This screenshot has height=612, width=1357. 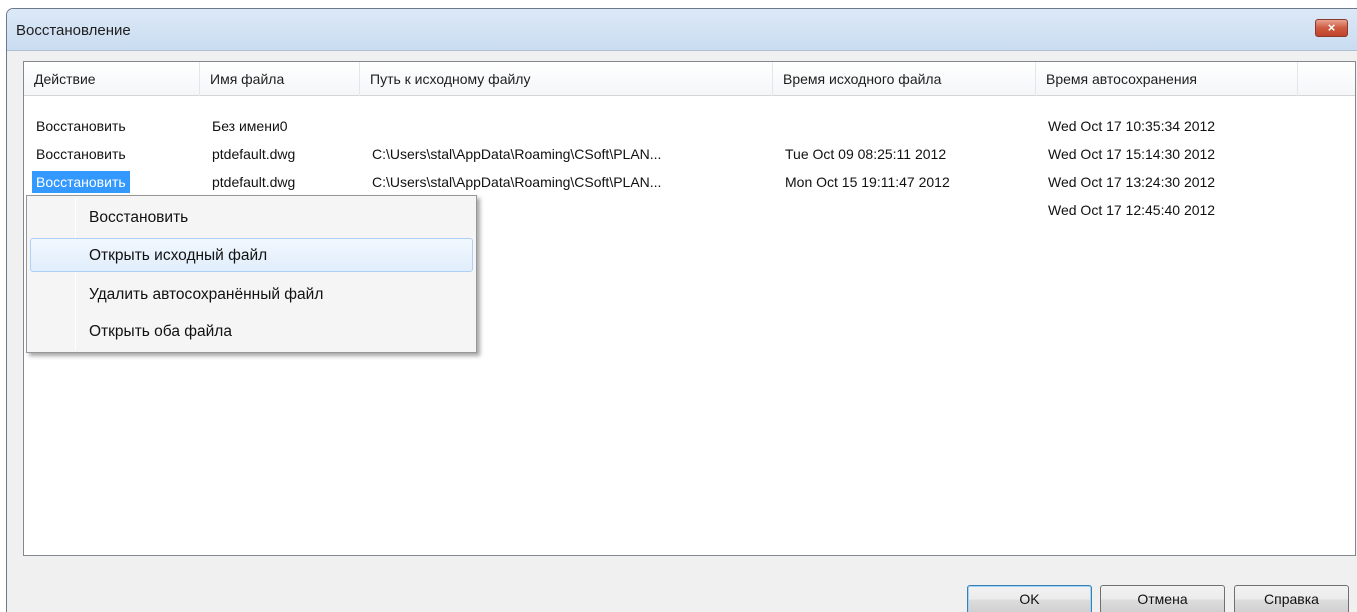 I want to click on selected-action-label: Восстановить, so click(x=81, y=182).